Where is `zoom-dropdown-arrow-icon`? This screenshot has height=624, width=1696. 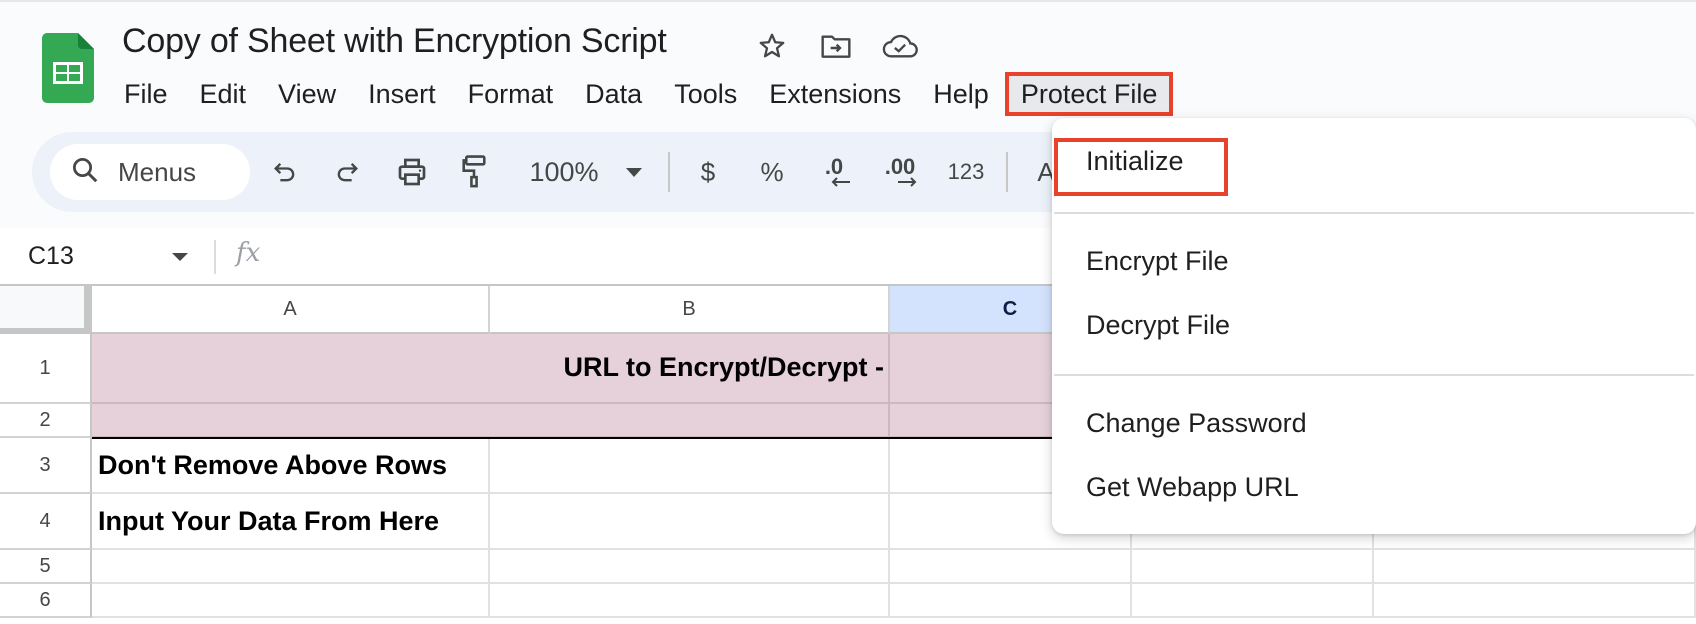
zoom-dropdown-arrow-icon is located at coordinates (634, 172).